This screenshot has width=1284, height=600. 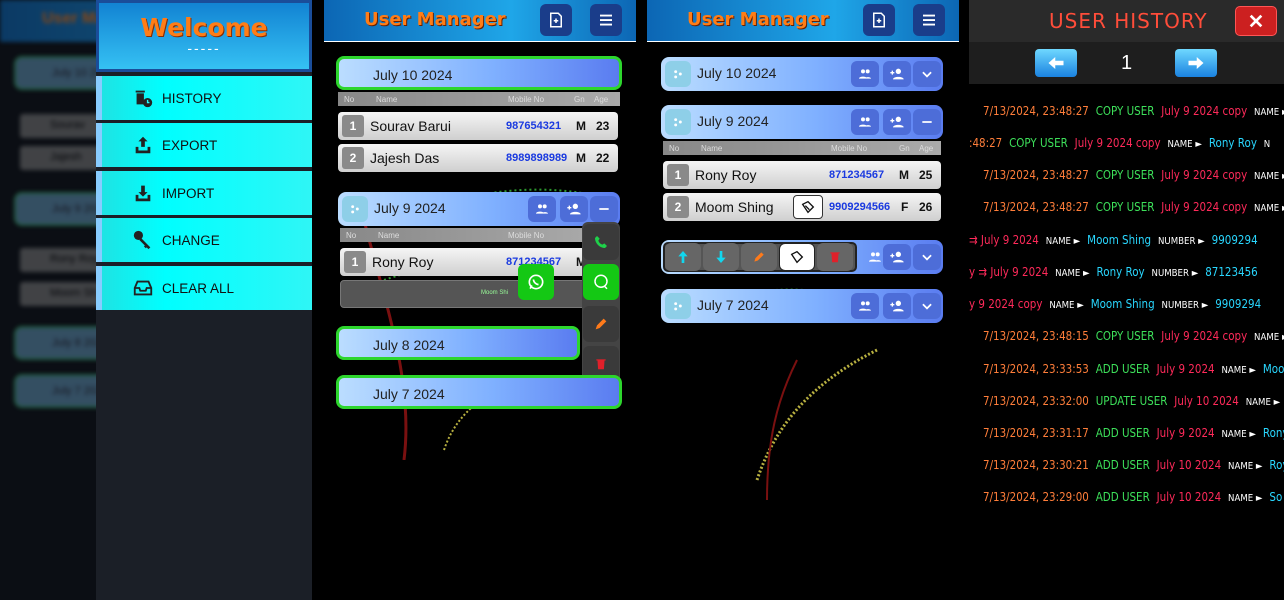 What do you see at coordinates (1036, 111) in the screenshot?
I see `history-timestamp: 7/13/2024, 23:48:27` at bounding box center [1036, 111].